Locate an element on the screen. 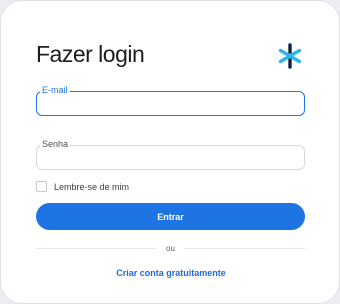 The height and width of the screenshot is (304, 340). remember-me-option: Lembre-se de mim is located at coordinates (82, 186).